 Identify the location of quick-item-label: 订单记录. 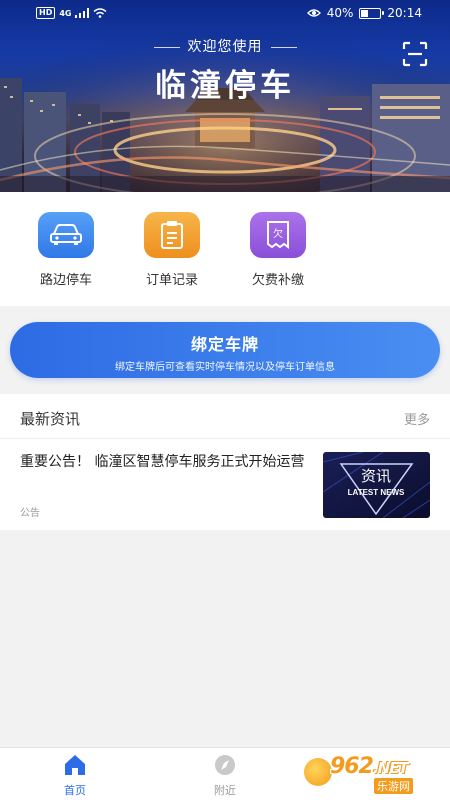
(171, 280).